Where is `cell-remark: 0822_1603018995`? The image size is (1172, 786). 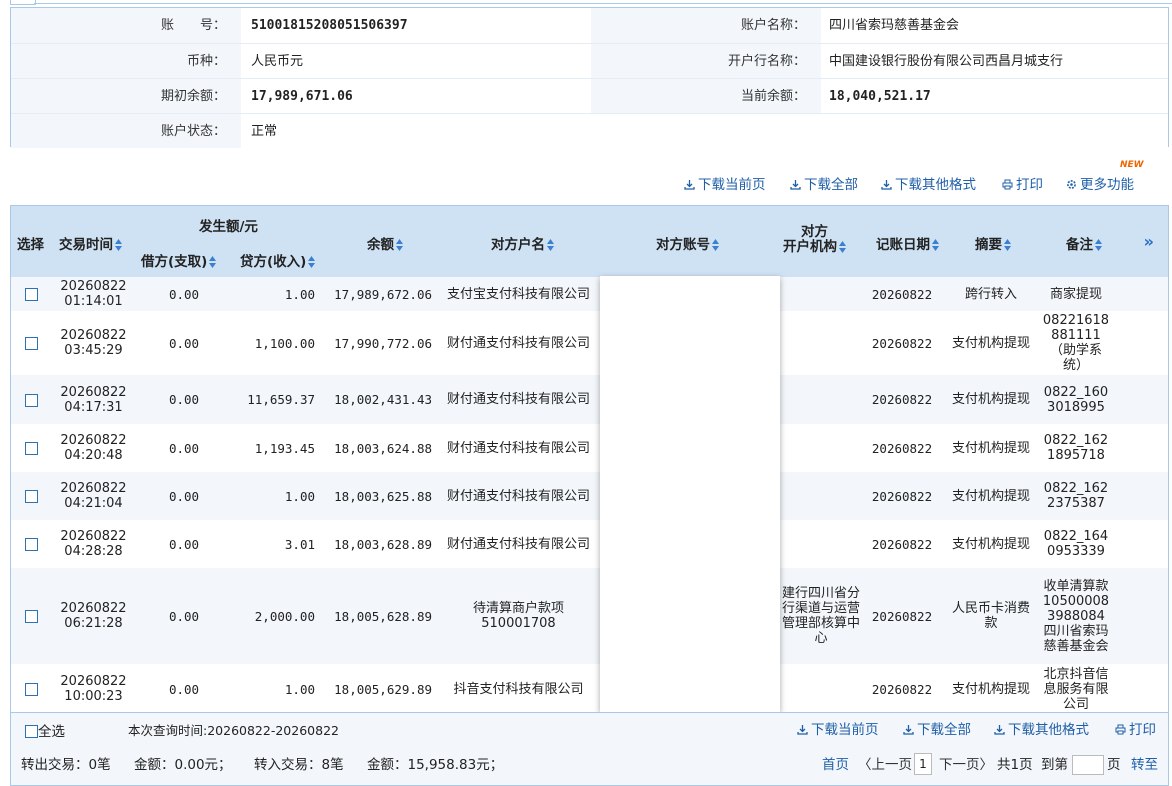 cell-remark: 0822_1603018995 is located at coordinates (1076, 399).